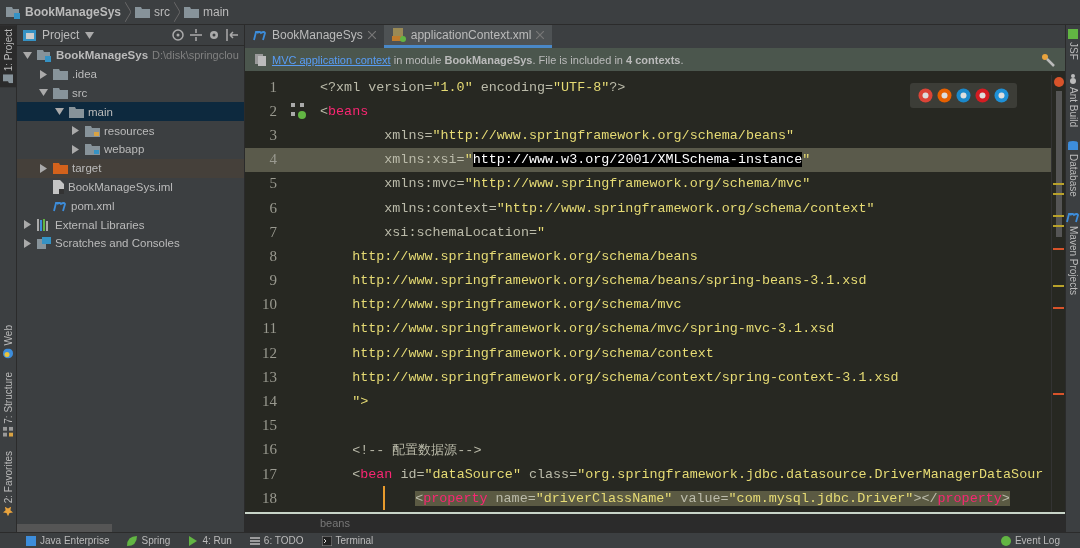  What do you see at coordinates (1005, 540) in the screenshot?
I see `event-icon` at bounding box center [1005, 540].